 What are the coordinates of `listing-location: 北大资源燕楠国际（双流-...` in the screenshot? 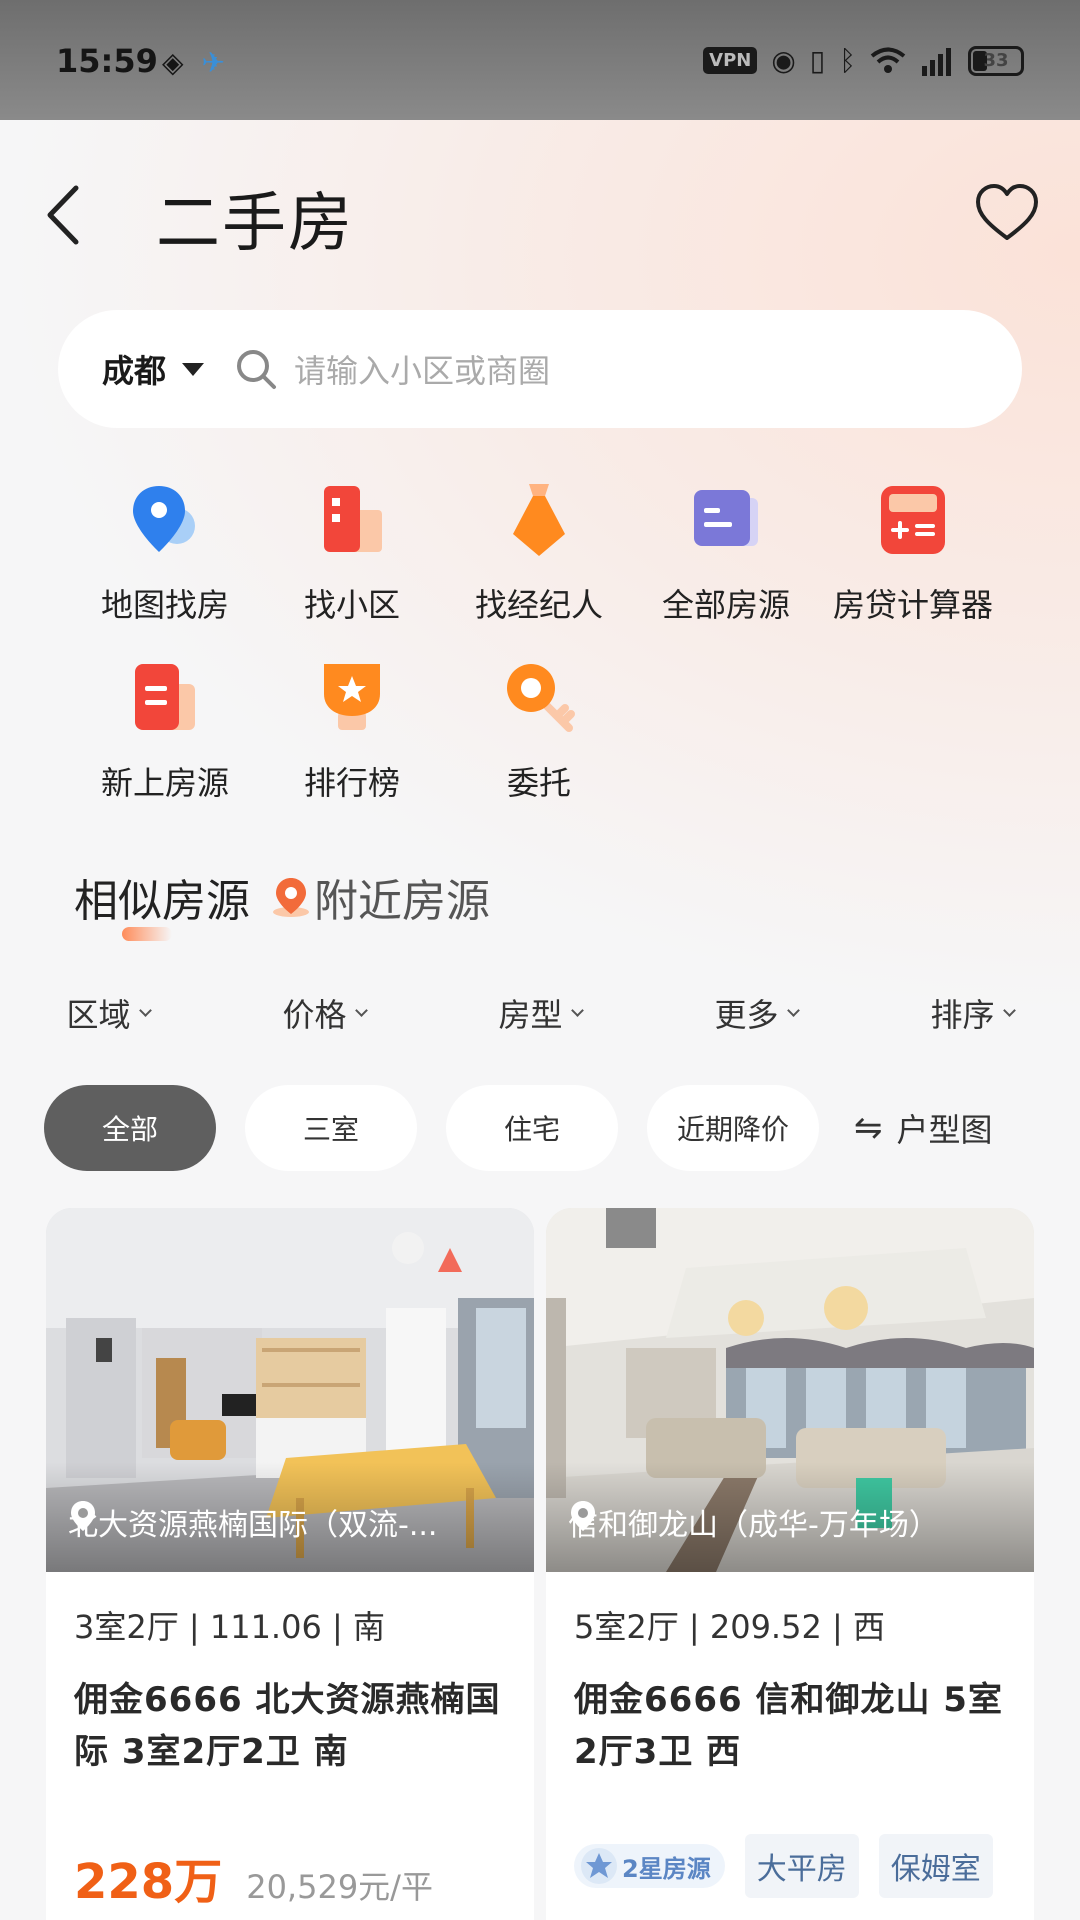 It's located at (253, 1525).